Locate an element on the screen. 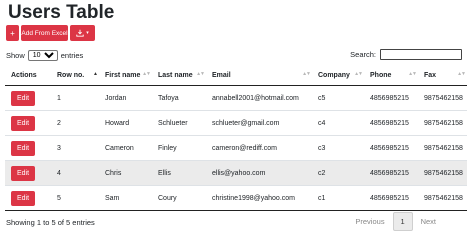 The width and height of the screenshot is (474, 245). last-name-cell: Ellis is located at coordinates (179, 173).